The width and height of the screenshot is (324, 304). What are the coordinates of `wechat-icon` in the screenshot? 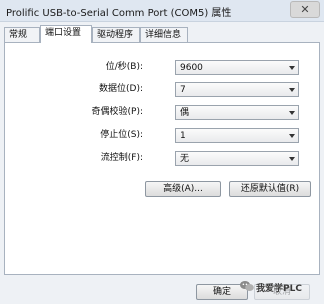 It's located at (247, 286).